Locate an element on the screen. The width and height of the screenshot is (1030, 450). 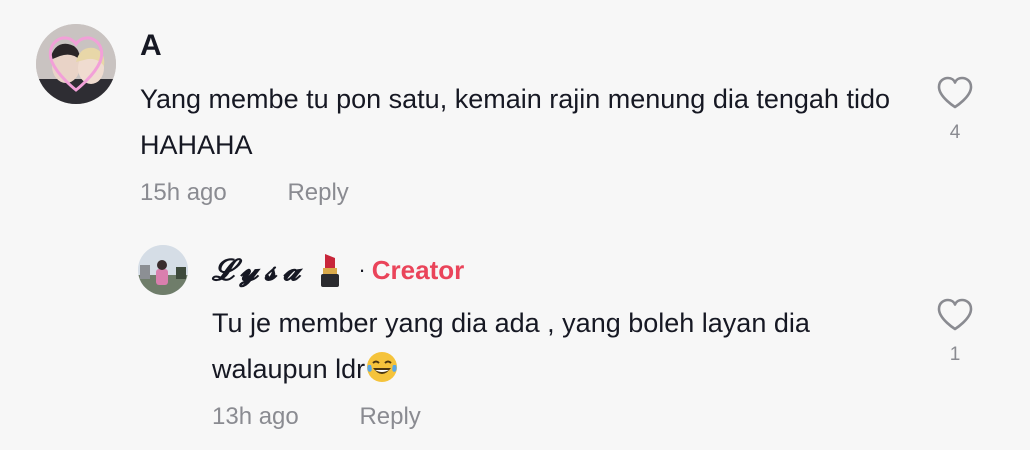
reply-username: 𝓛𝔂𝓼𝓪 is located at coordinates (259, 270).